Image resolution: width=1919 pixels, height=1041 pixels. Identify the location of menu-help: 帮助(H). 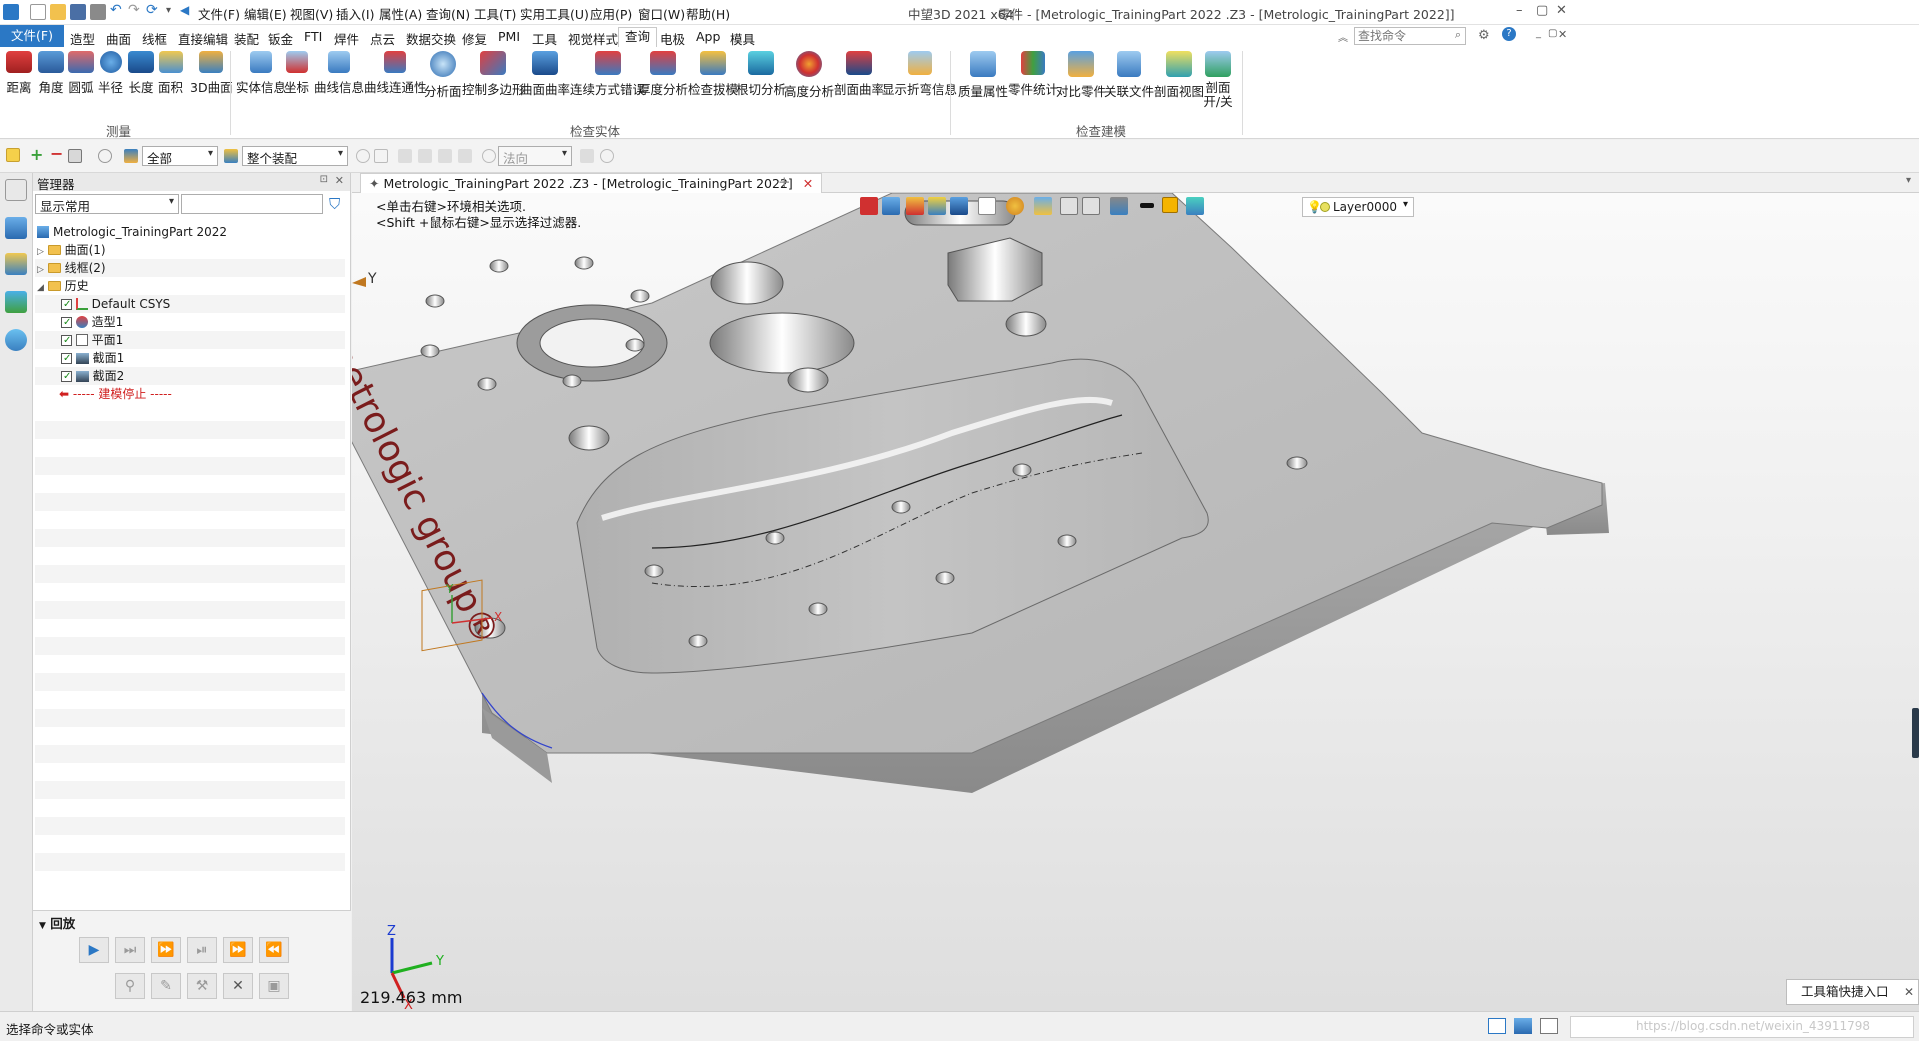
(708, 13).